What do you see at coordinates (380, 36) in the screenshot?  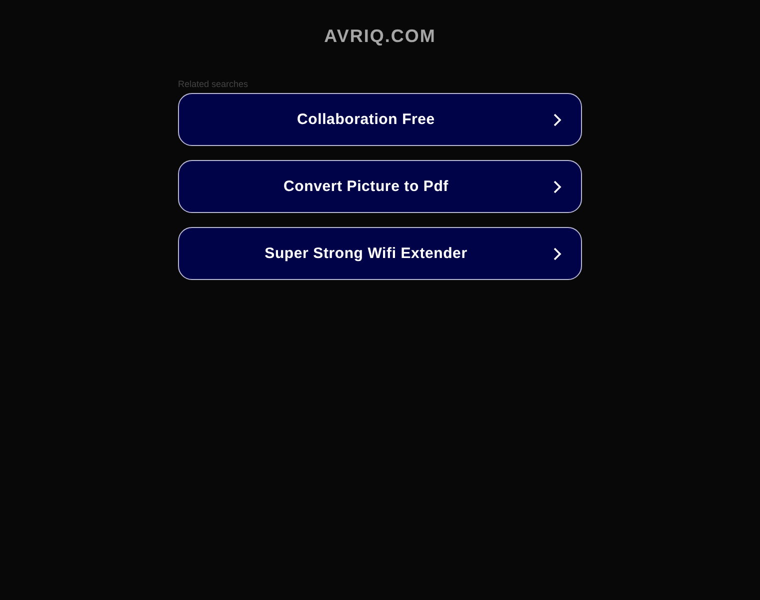 I see `site-title: AVRIQ.COM` at bounding box center [380, 36].